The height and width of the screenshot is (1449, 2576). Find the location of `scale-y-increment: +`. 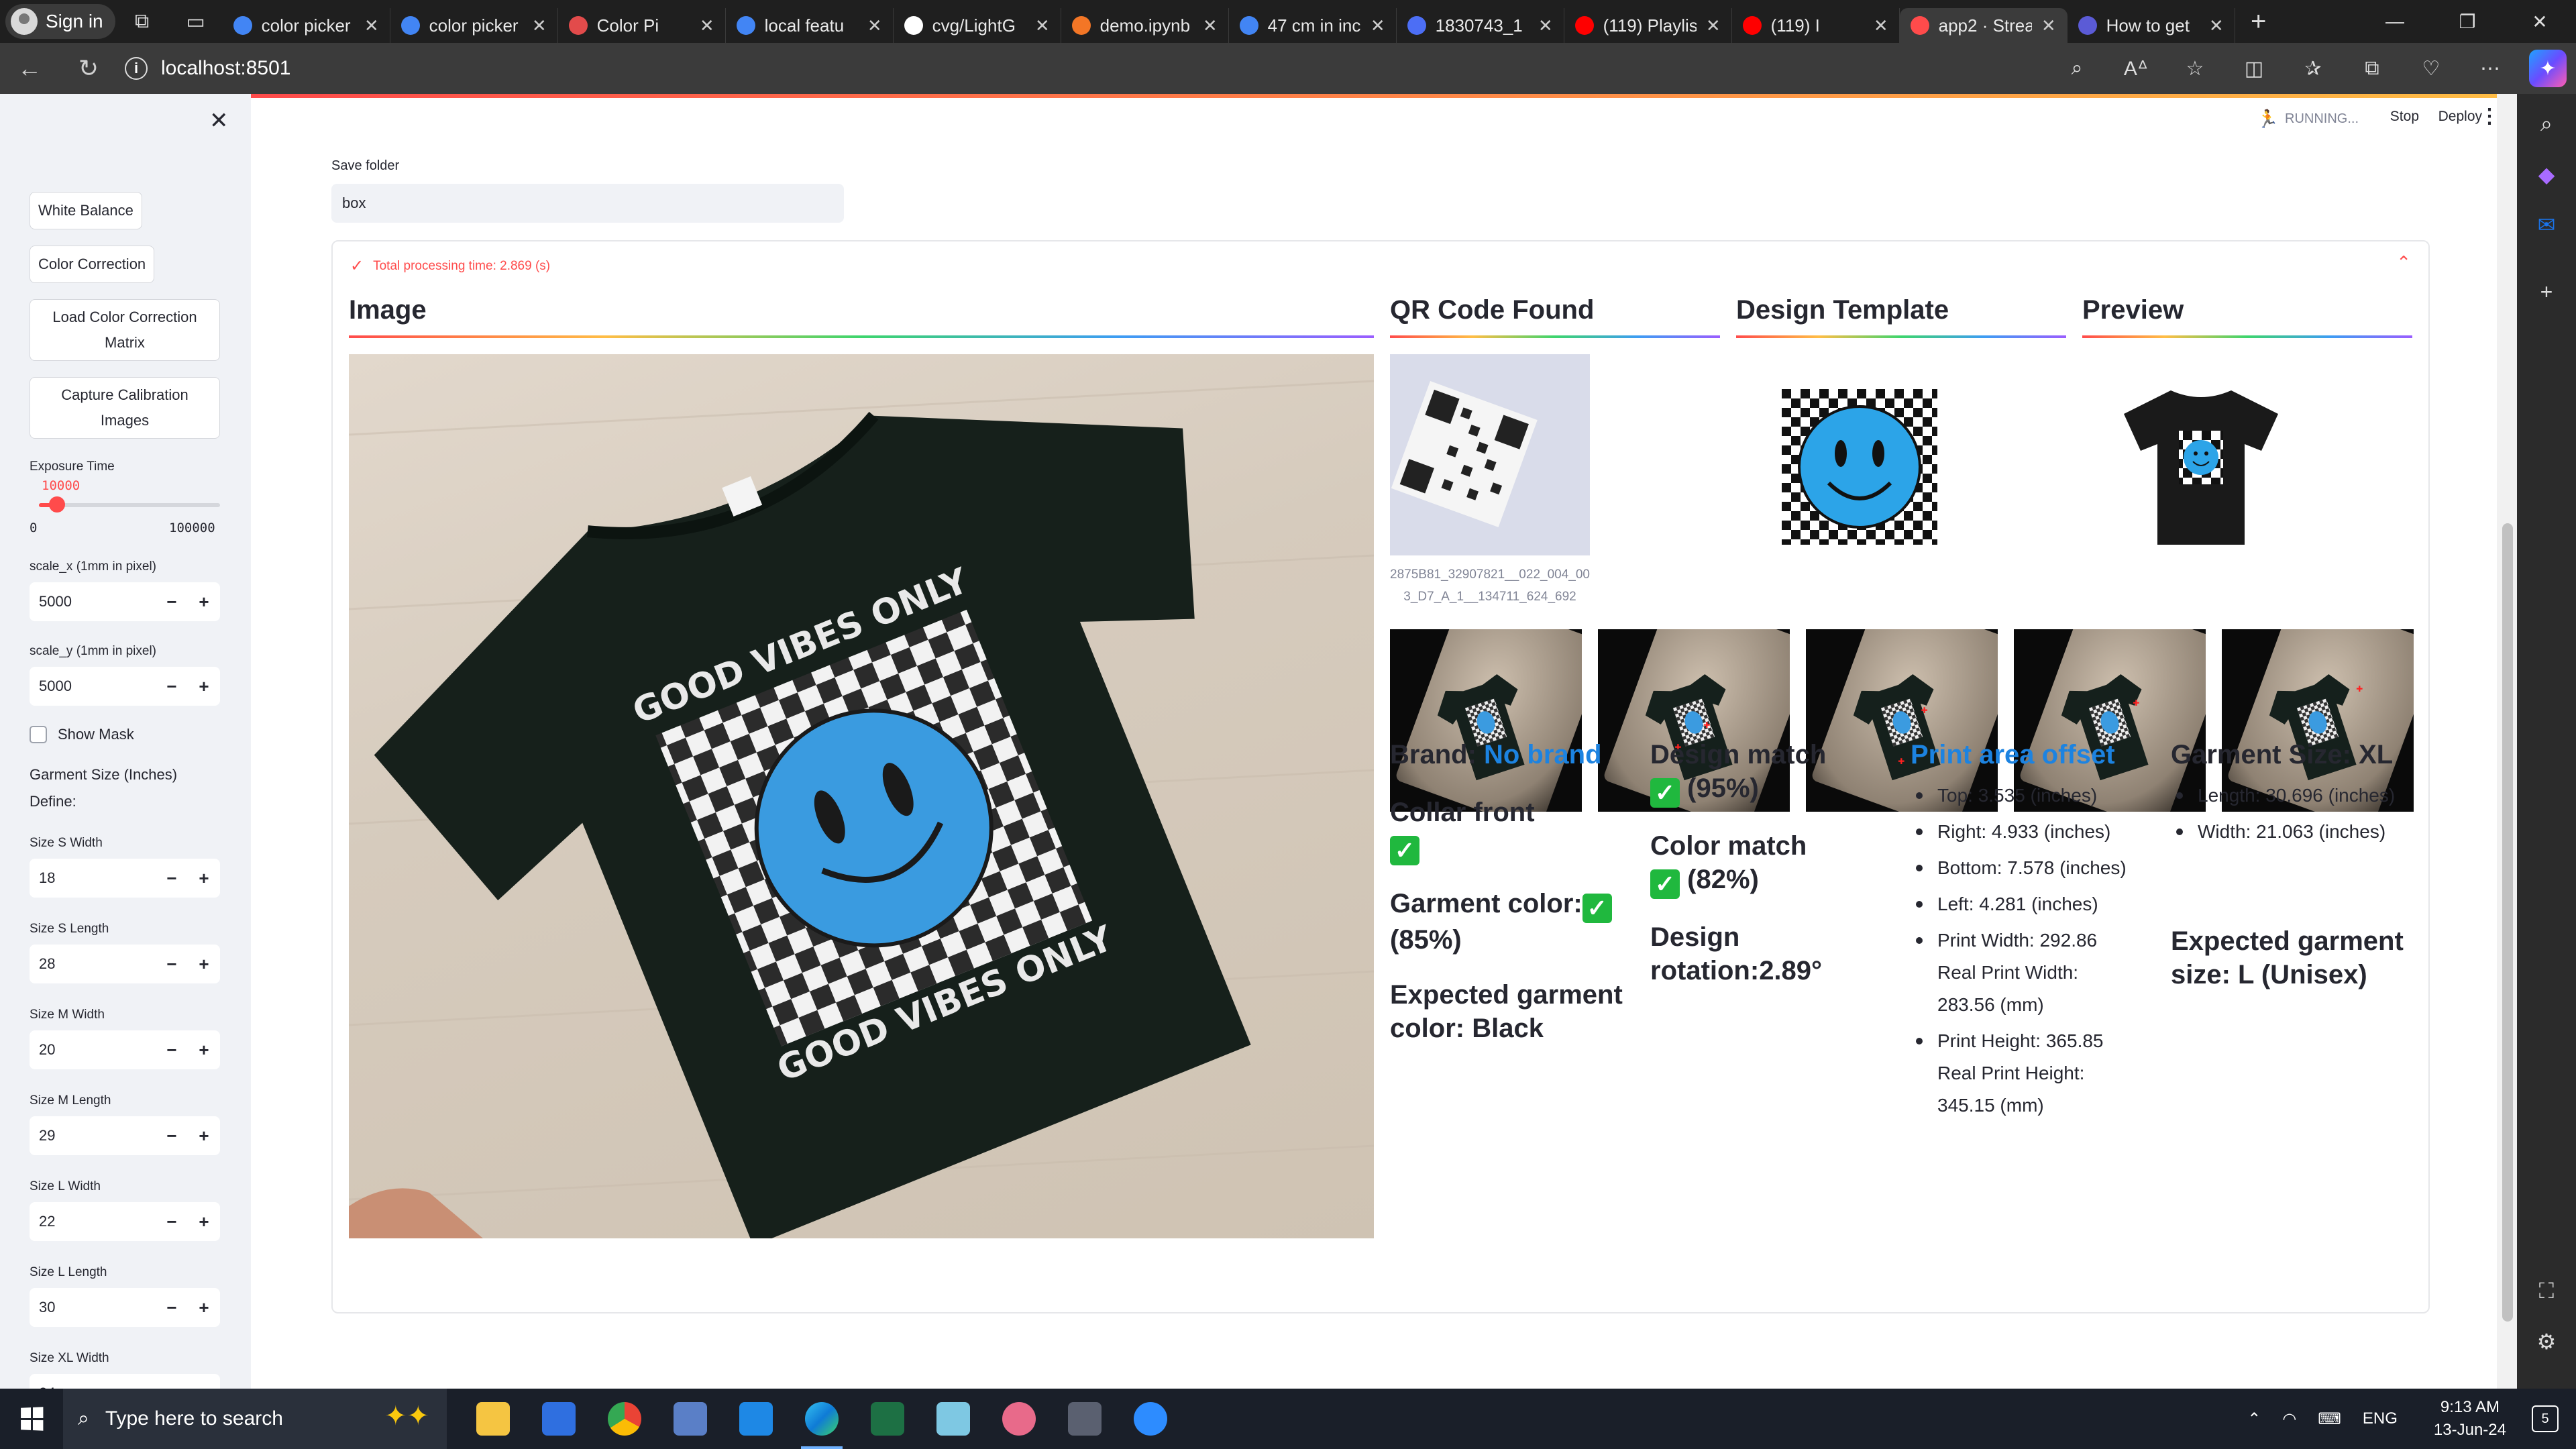

scale-y-increment: + is located at coordinates (204, 686).